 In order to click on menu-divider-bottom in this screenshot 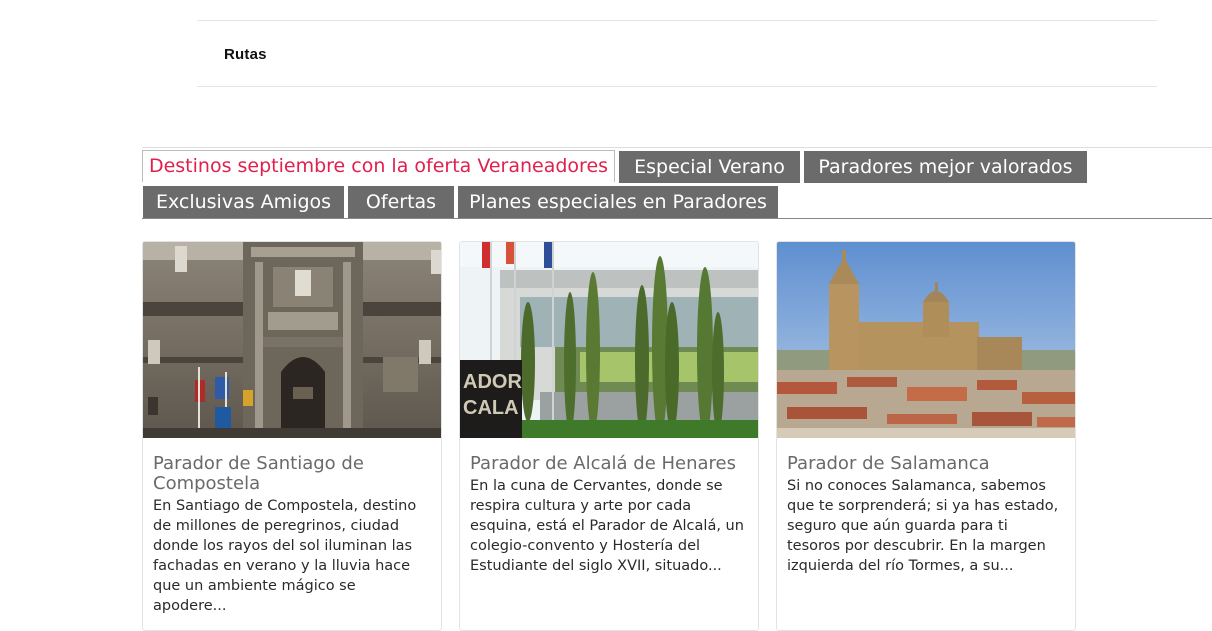, I will do `click(677, 86)`.